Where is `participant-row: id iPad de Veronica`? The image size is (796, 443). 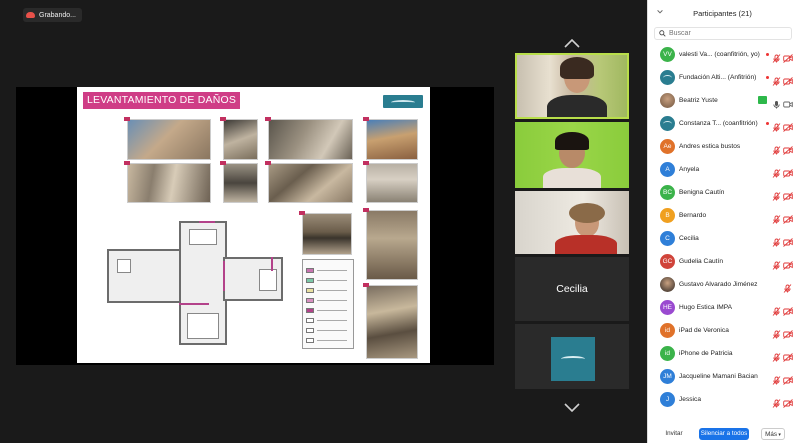
participant-row: id iPad de Veronica is located at coordinates (722, 330).